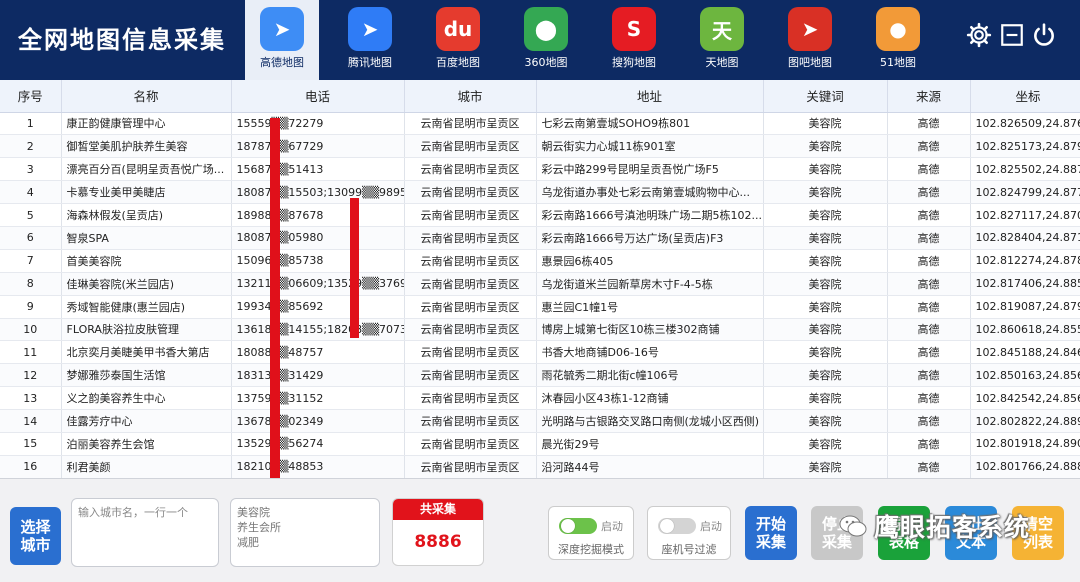  What do you see at coordinates (634, 40) in the screenshot?
I see `map-tab-4: S 搜狗地图` at bounding box center [634, 40].